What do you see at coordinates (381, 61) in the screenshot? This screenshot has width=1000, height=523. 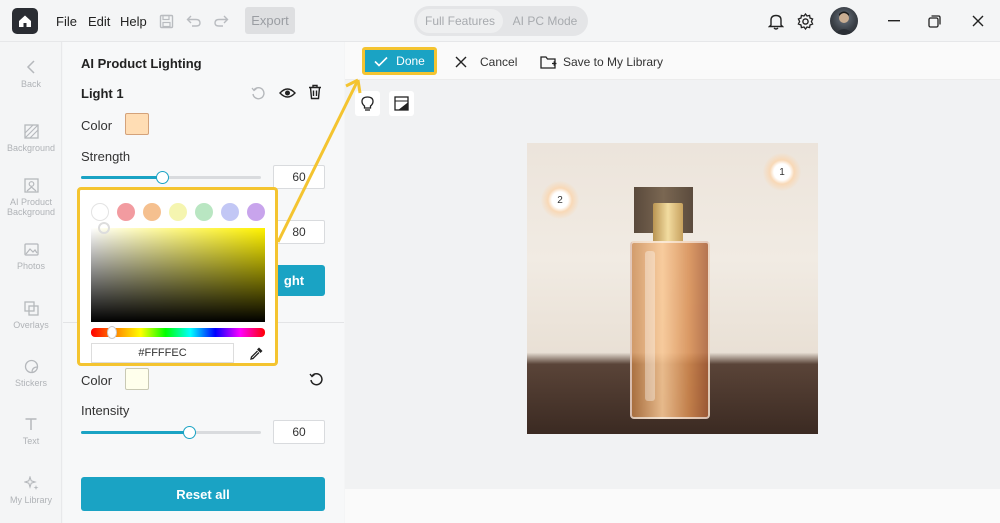 I see `check-icon` at bounding box center [381, 61].